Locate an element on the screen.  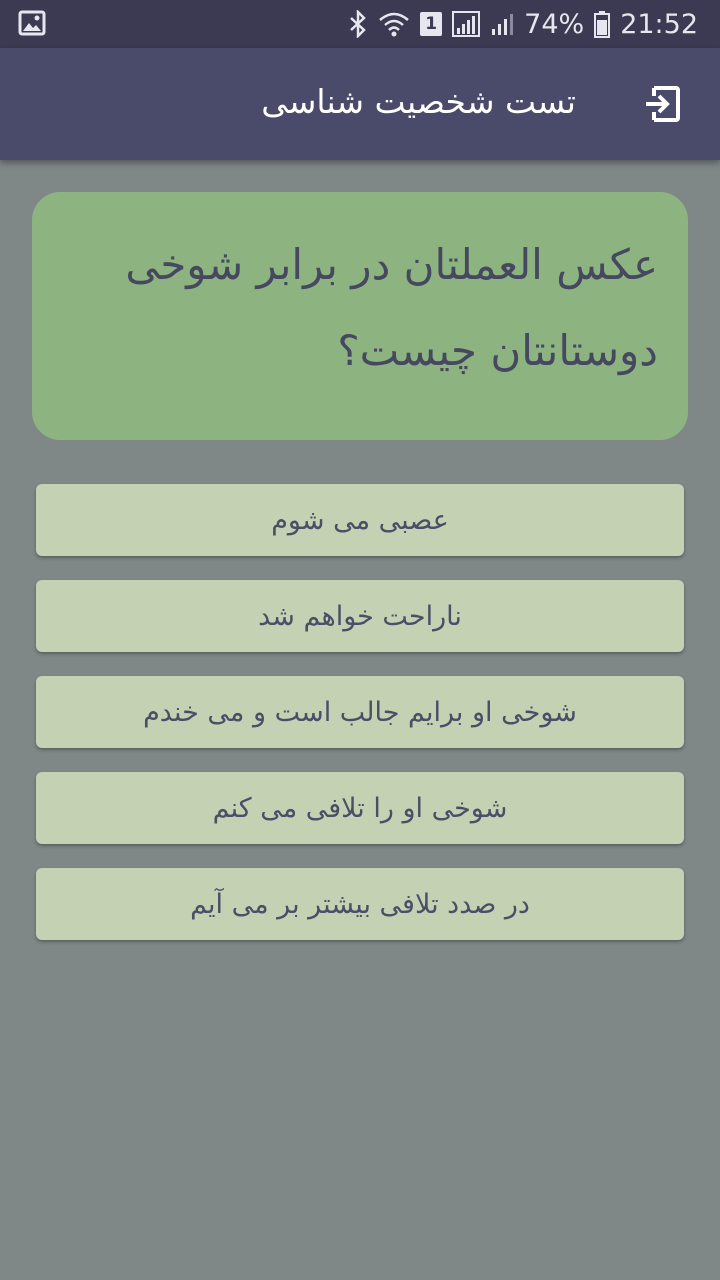
wifi-icon is located at coordinates (394, 24).